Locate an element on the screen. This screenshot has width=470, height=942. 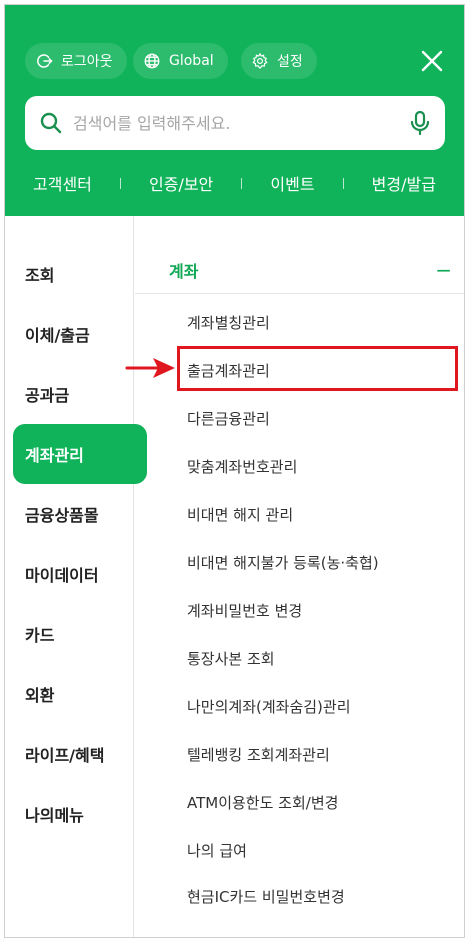
submenu-item: 텔레뱅킹 조회계좌관리 is located at coordinates (258, 754).